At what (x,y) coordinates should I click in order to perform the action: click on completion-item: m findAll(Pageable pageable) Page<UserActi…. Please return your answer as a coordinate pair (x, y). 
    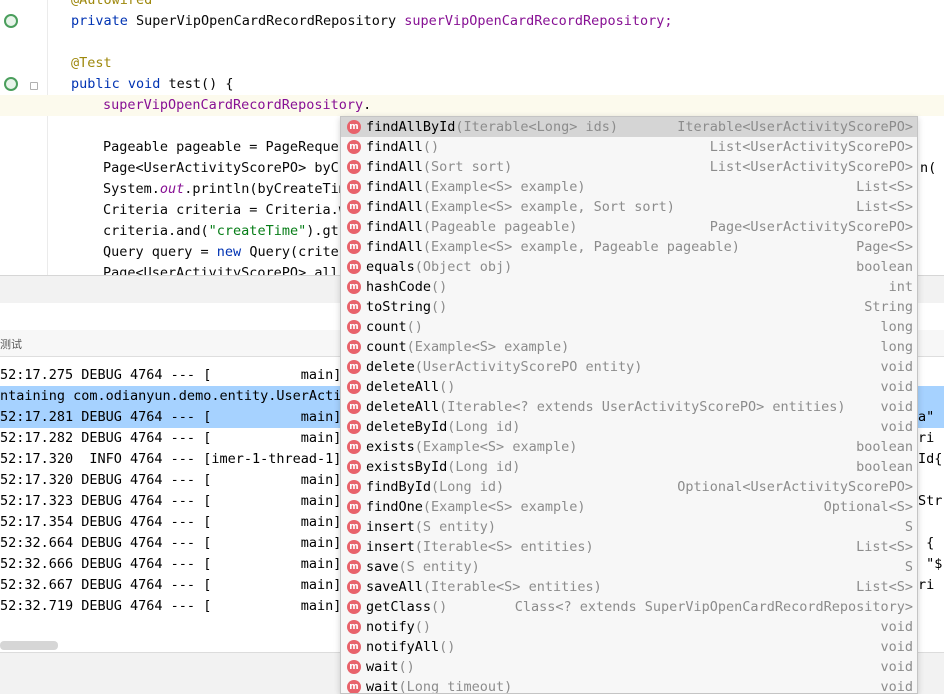
    Looking at the image, I should click on (629, 227).